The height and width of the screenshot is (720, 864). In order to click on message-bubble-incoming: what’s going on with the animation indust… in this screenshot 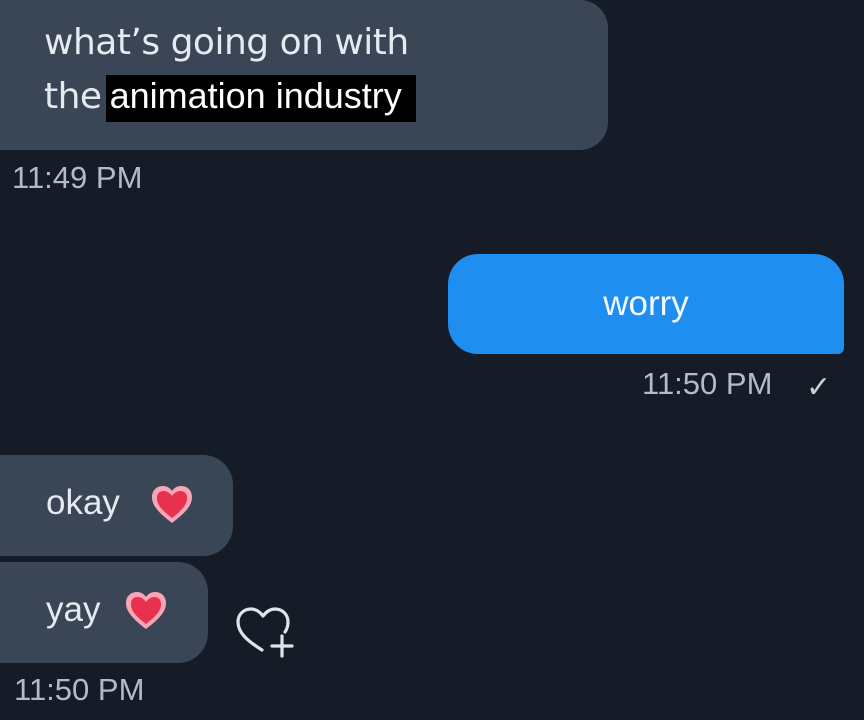, I will do `click(304, 75)`.